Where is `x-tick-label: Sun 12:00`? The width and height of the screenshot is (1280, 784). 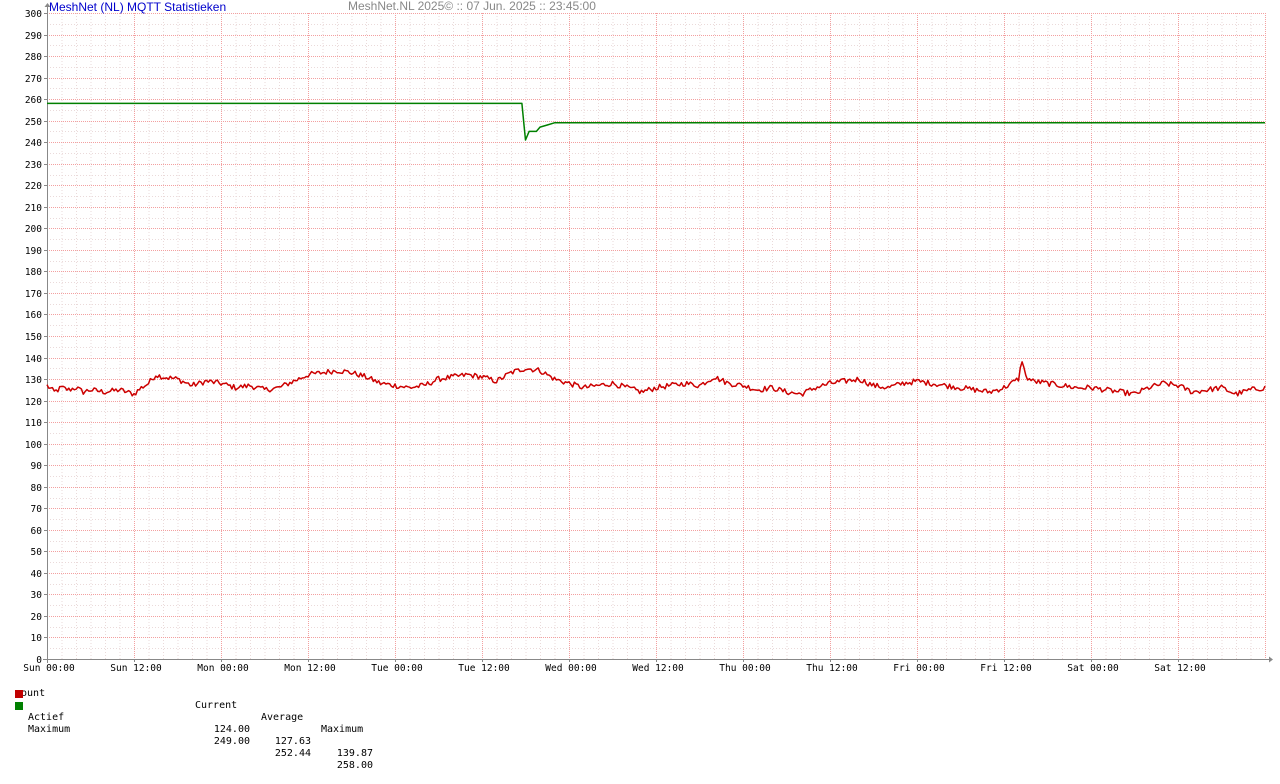 x-tick-label: Sun 12:00 is located at coordinates (136, 668).